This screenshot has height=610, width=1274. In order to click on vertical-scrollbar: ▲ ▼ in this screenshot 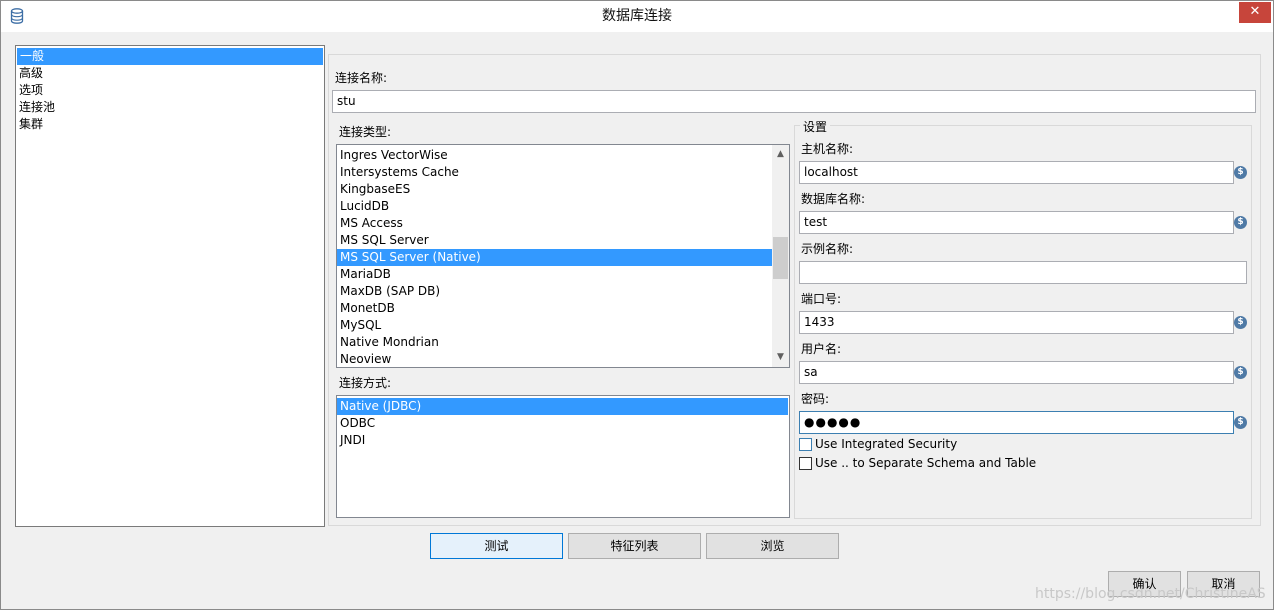, I will do `click(780, 256)`.